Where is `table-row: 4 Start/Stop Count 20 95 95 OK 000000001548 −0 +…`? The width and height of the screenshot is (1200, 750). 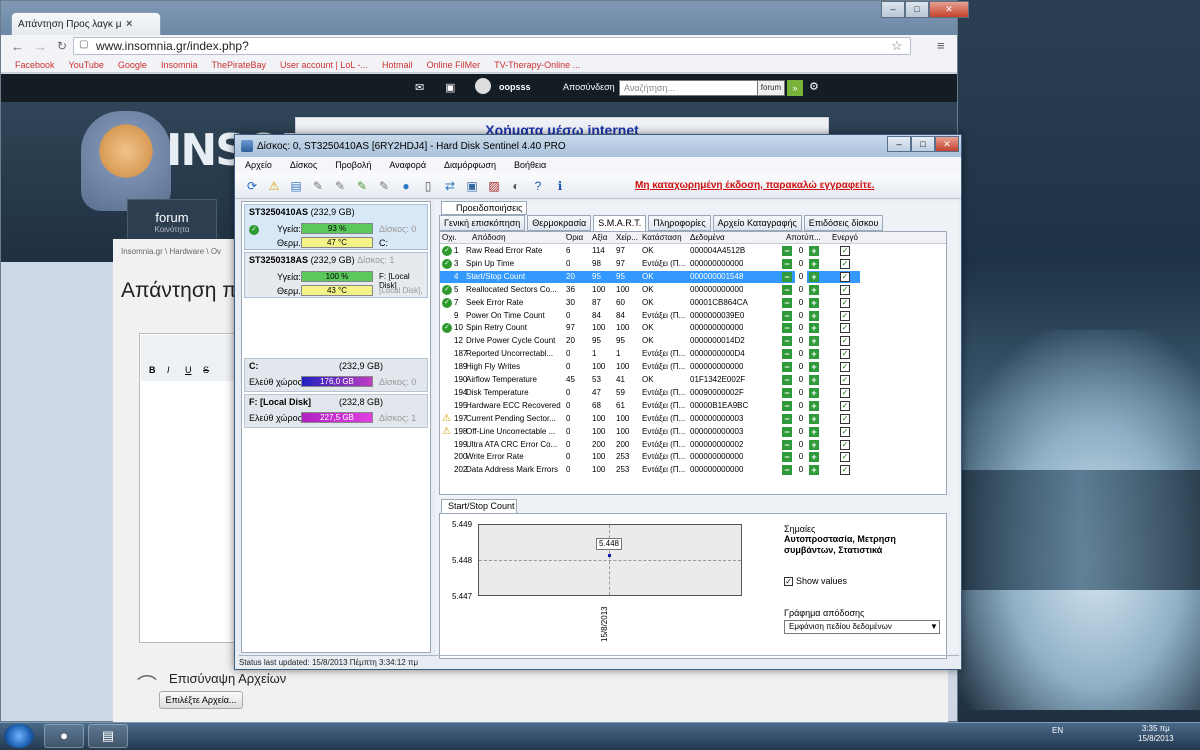 table-row: 4 Start/Stop Count 20 95 95 OK 000000001548 −0 +… is located at coordinates (650, 276).